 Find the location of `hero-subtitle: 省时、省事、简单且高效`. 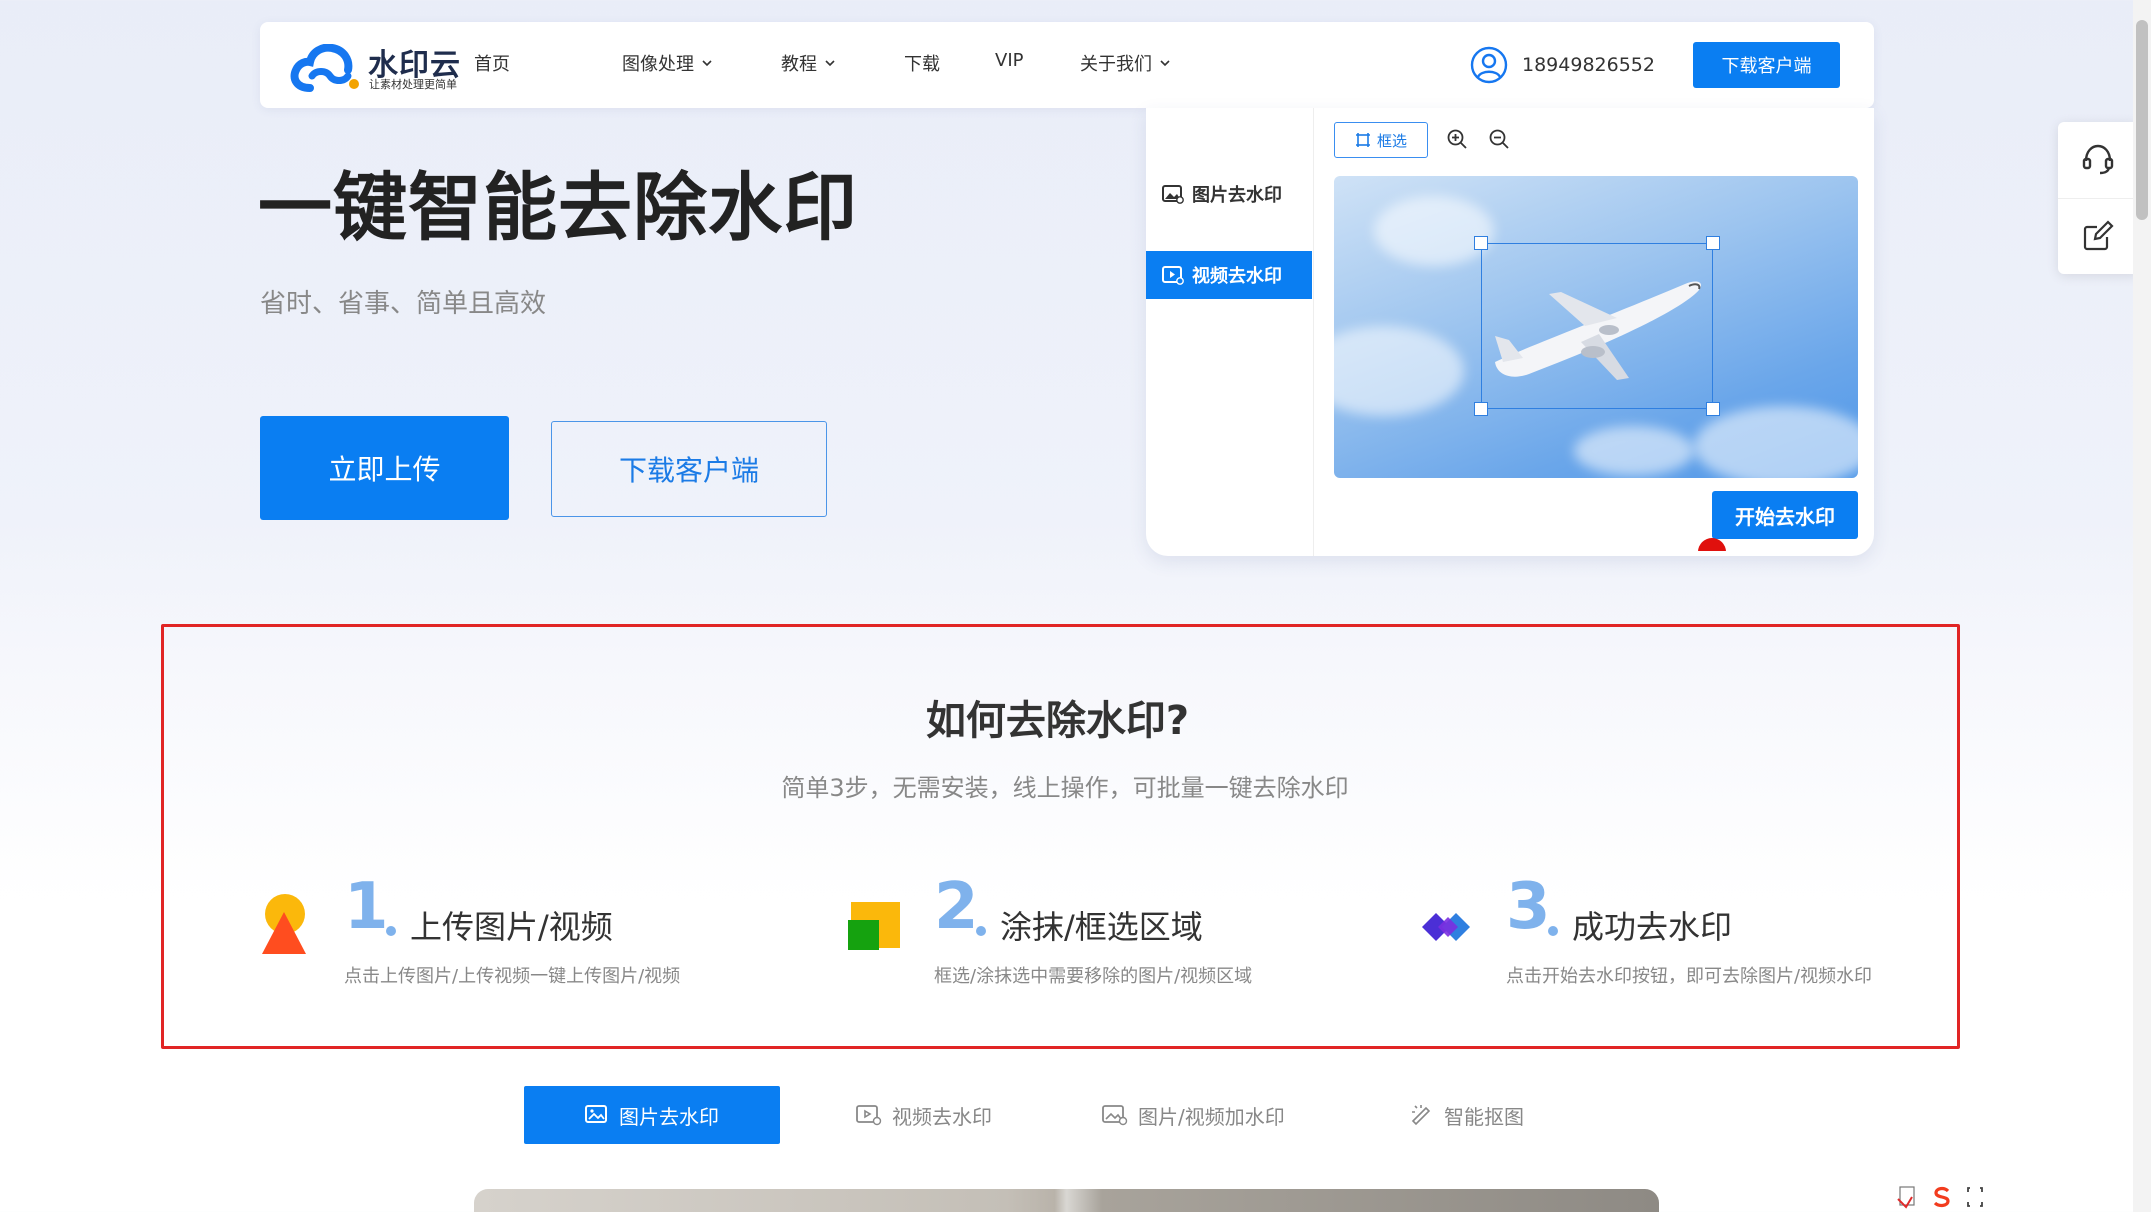

hero-subtitle: 省时、省事、简单且高效 is located at coordinates (403, 304).